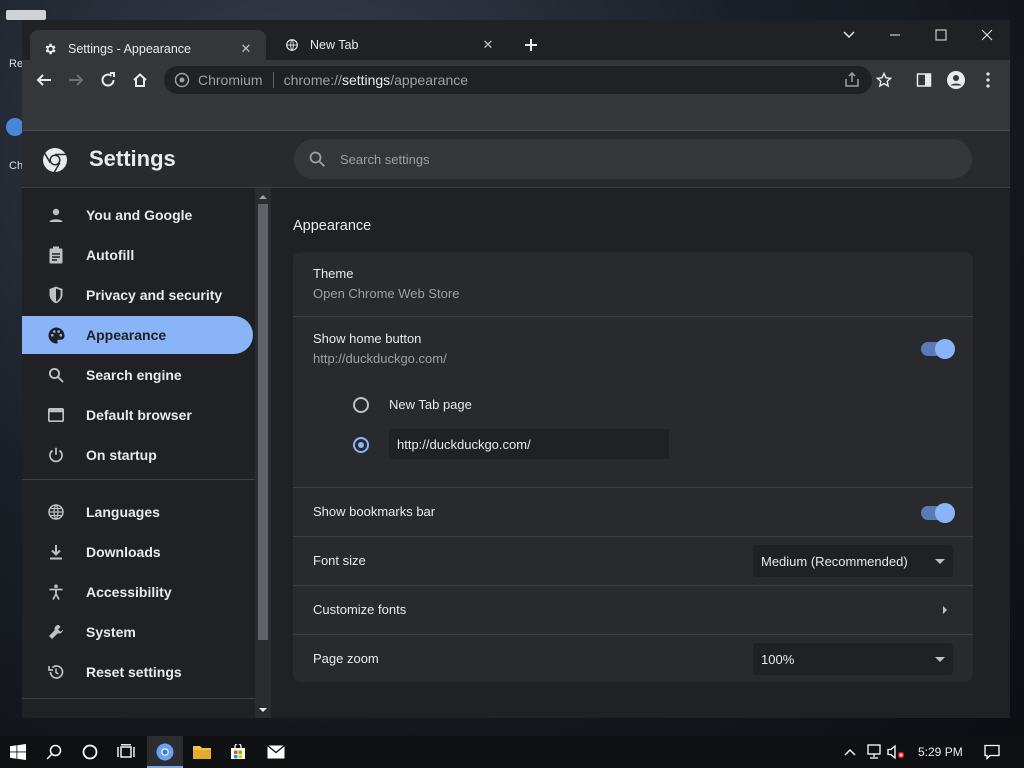  I want to click on task-view-icon, so click(126, 751).